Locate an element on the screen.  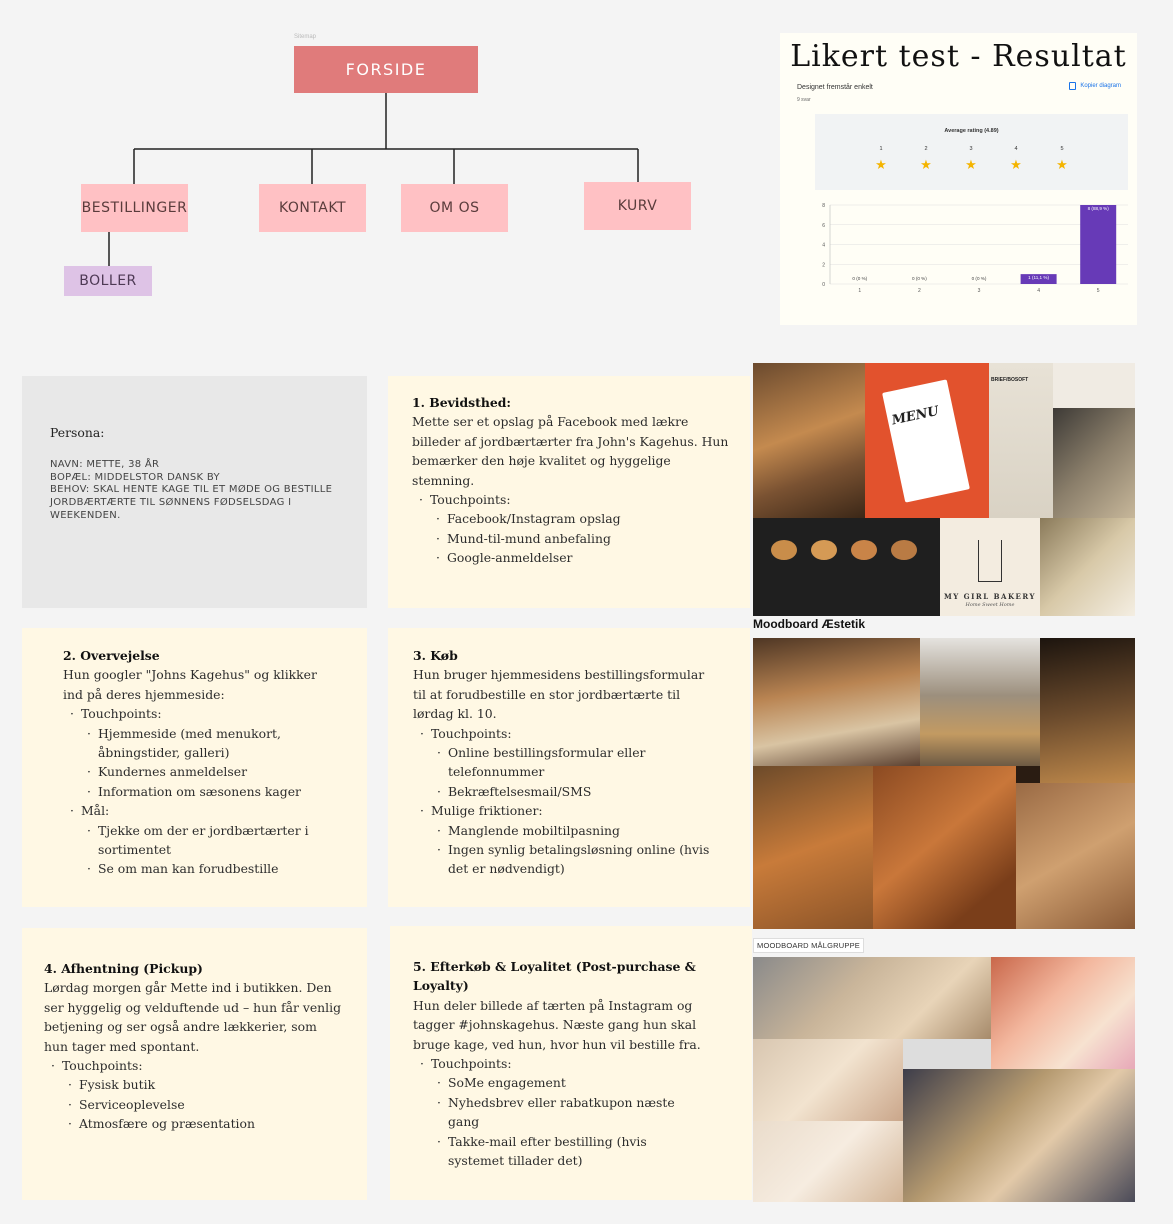
touchpoint-item: Google-anmeldelser is located at coordinates (573, 558).